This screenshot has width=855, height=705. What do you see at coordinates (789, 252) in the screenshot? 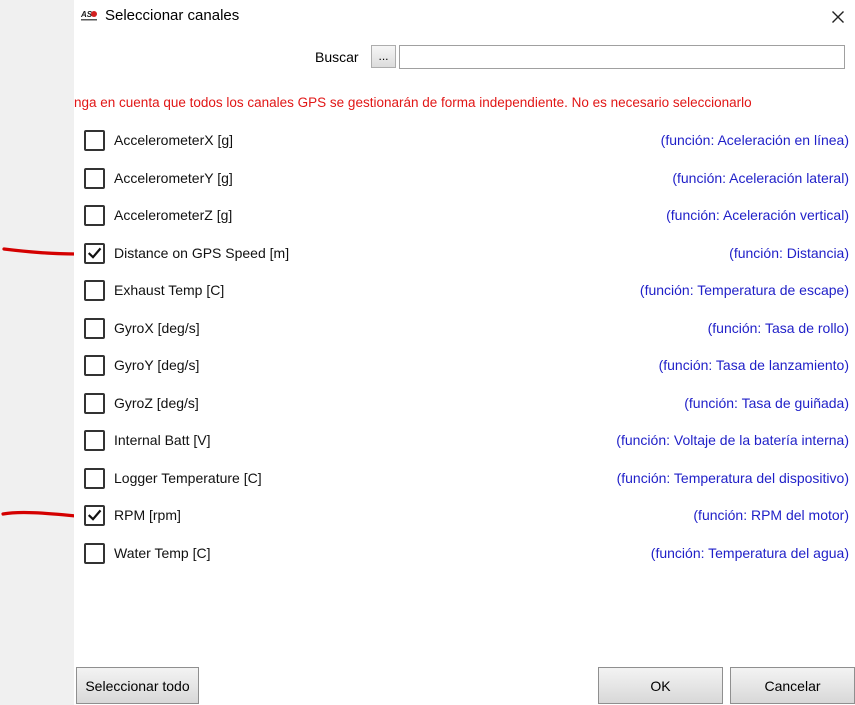
I see `channel-function: (función: Distancia)` at bounding box center [789, 252].